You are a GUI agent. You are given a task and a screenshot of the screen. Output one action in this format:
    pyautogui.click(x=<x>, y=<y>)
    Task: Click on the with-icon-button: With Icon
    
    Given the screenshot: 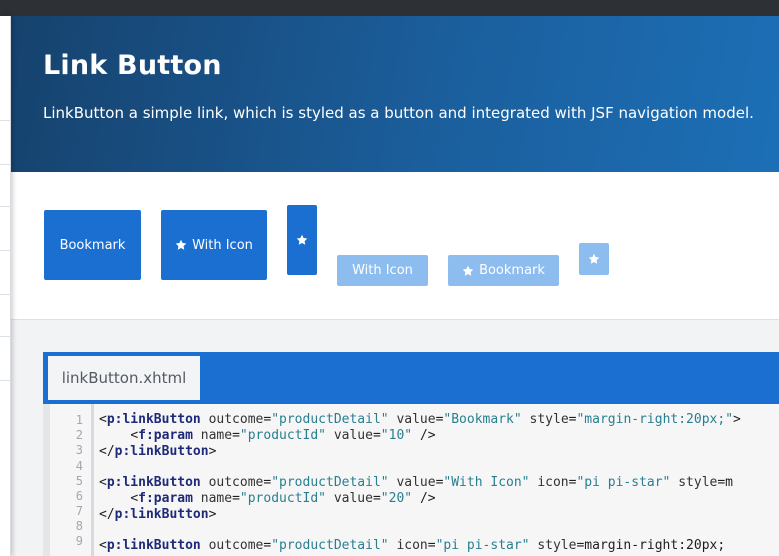 What is the action you would take?
    pyautogui.click(x=214, y=245)
    